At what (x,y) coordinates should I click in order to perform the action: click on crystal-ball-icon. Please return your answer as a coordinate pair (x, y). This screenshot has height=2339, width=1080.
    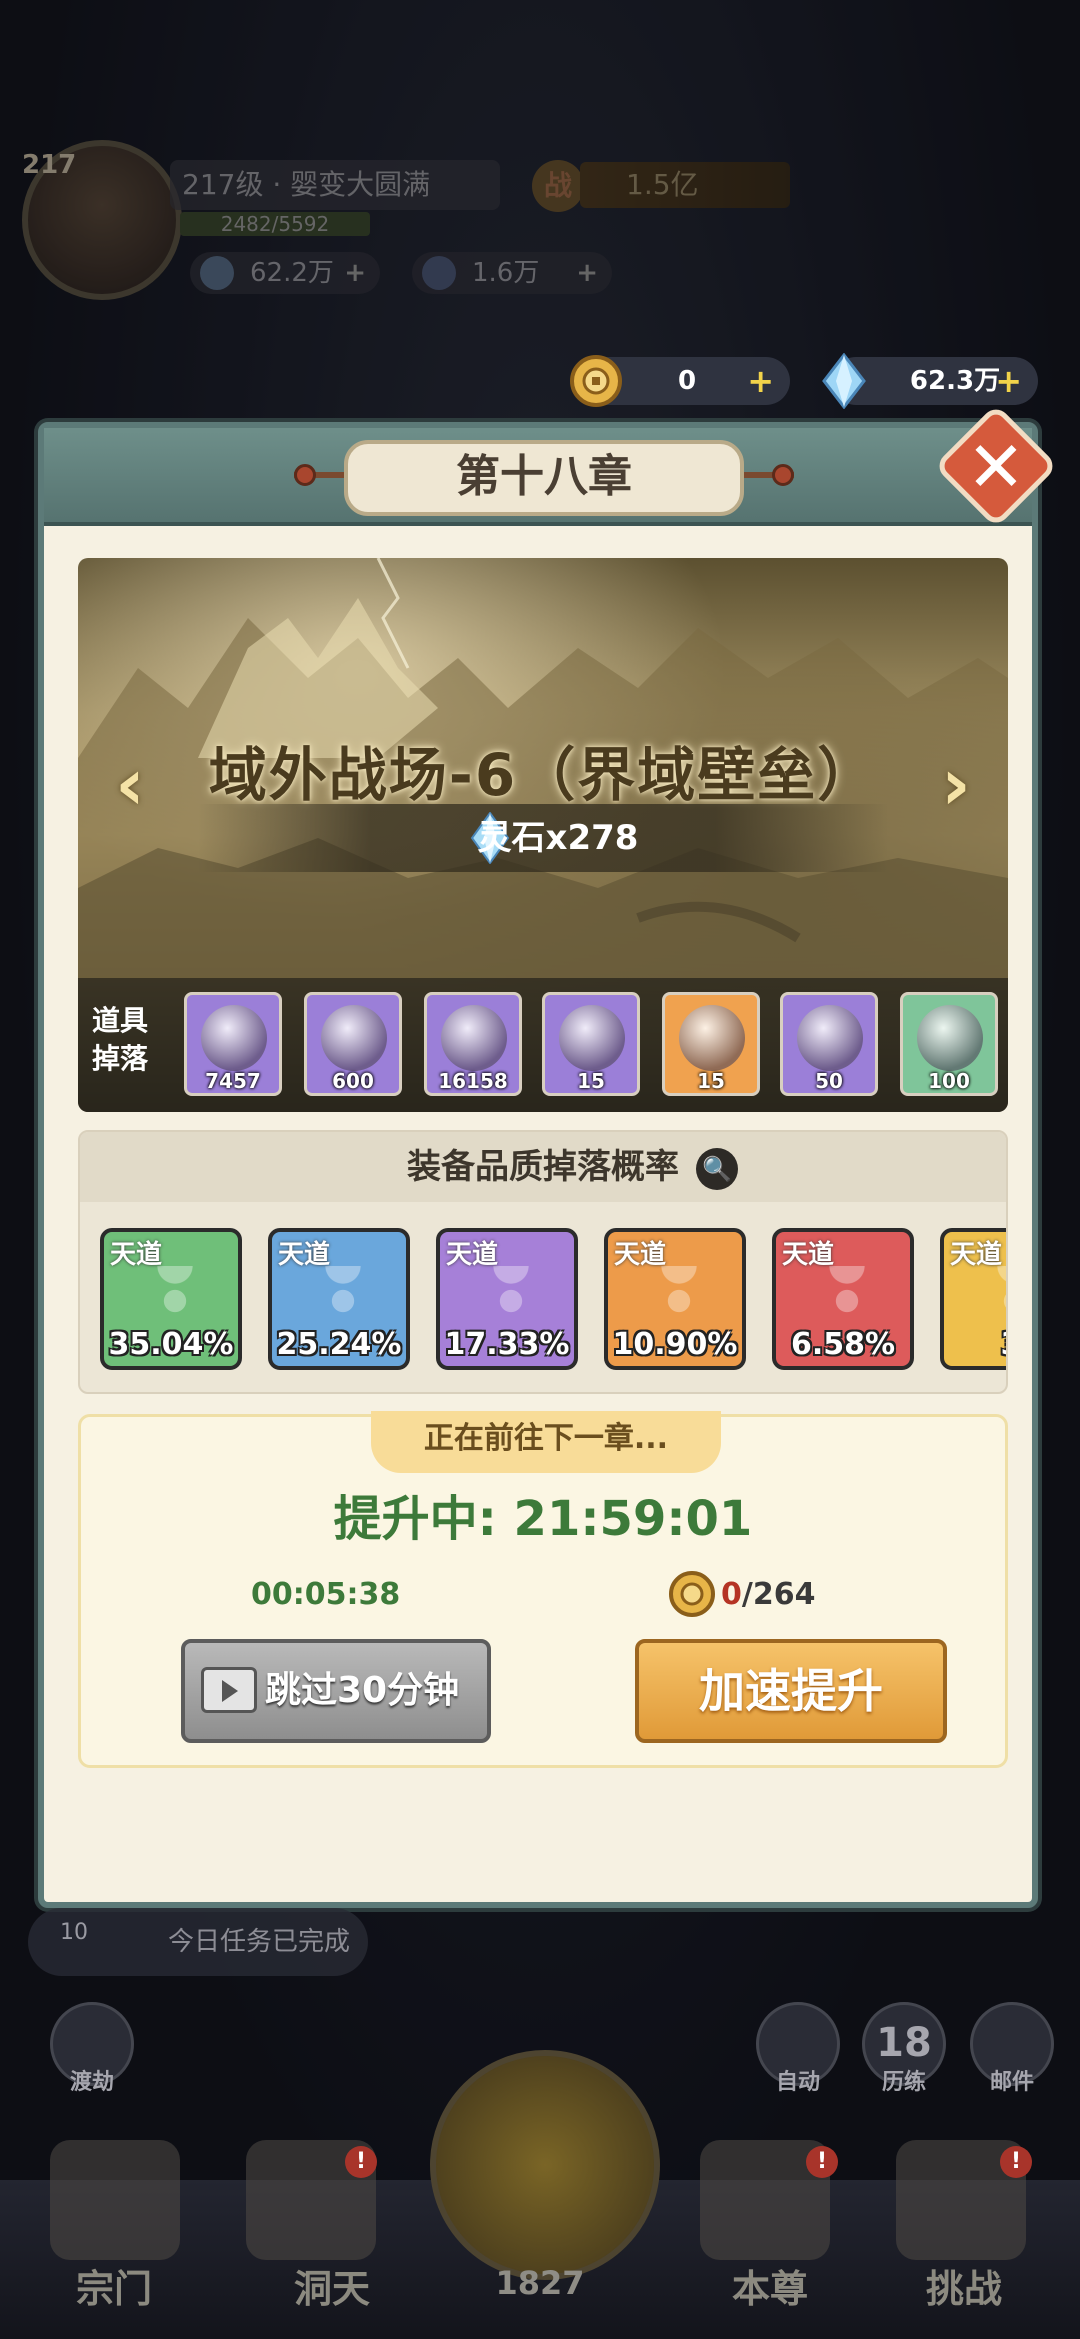
    Looking at the image, I should click on (712, 1038).